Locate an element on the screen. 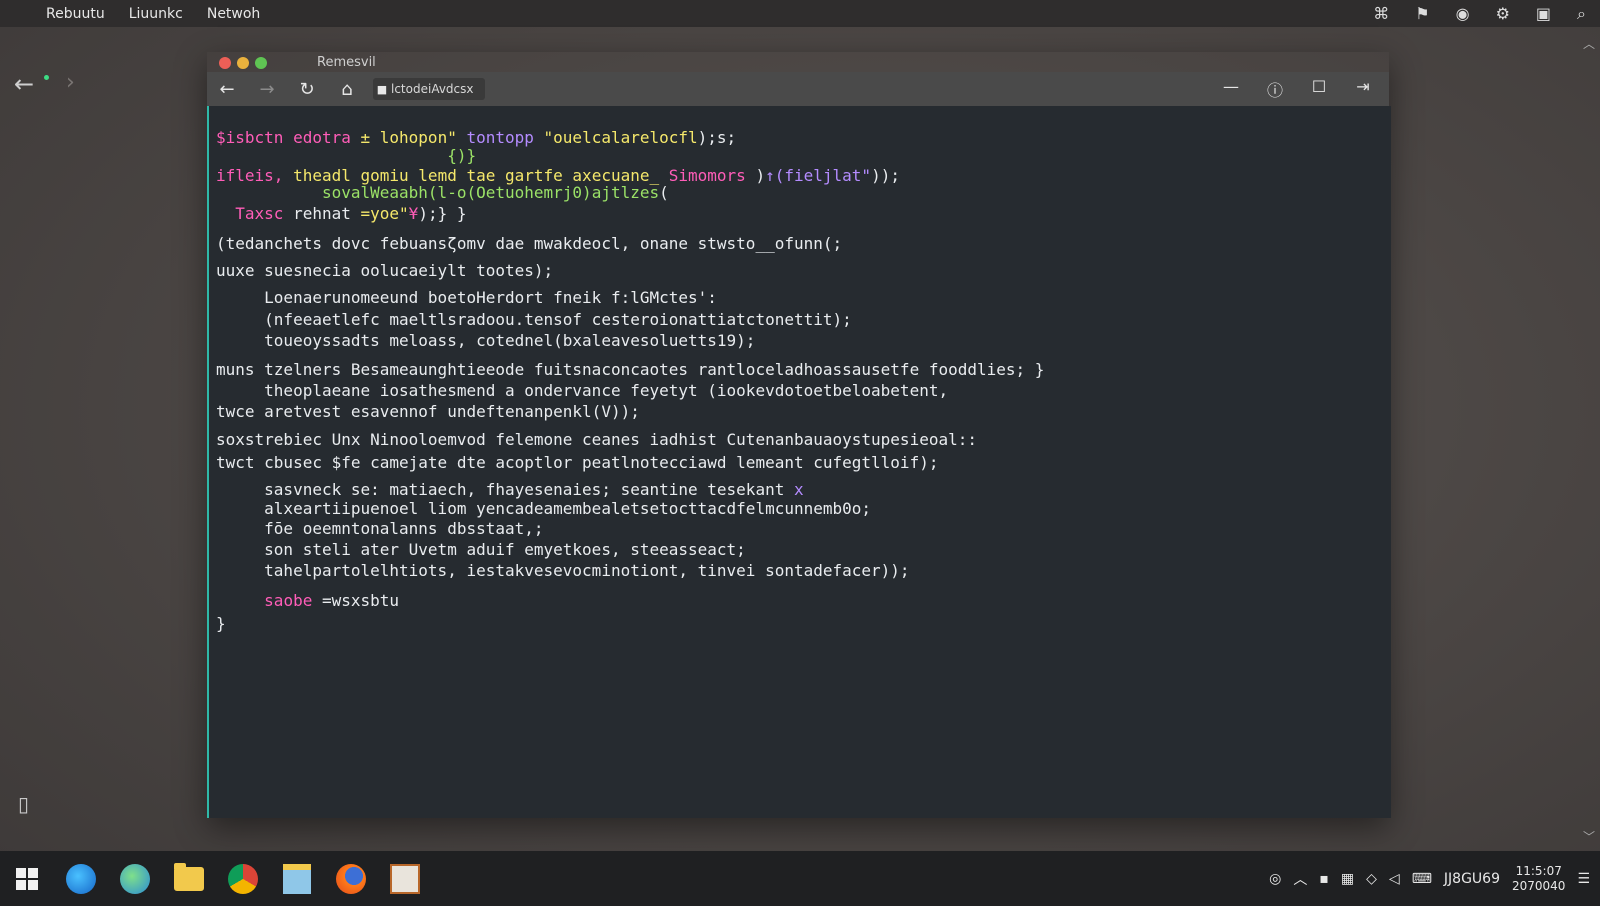 The height and width of the screenshot is (906, 1600). system-tray: ◎ ︿ ▪ ▦ ◇ ◁ ⌨ JJ8GU69 11:5:07 2070040 ☰ is located at coordinates (1434, 879).